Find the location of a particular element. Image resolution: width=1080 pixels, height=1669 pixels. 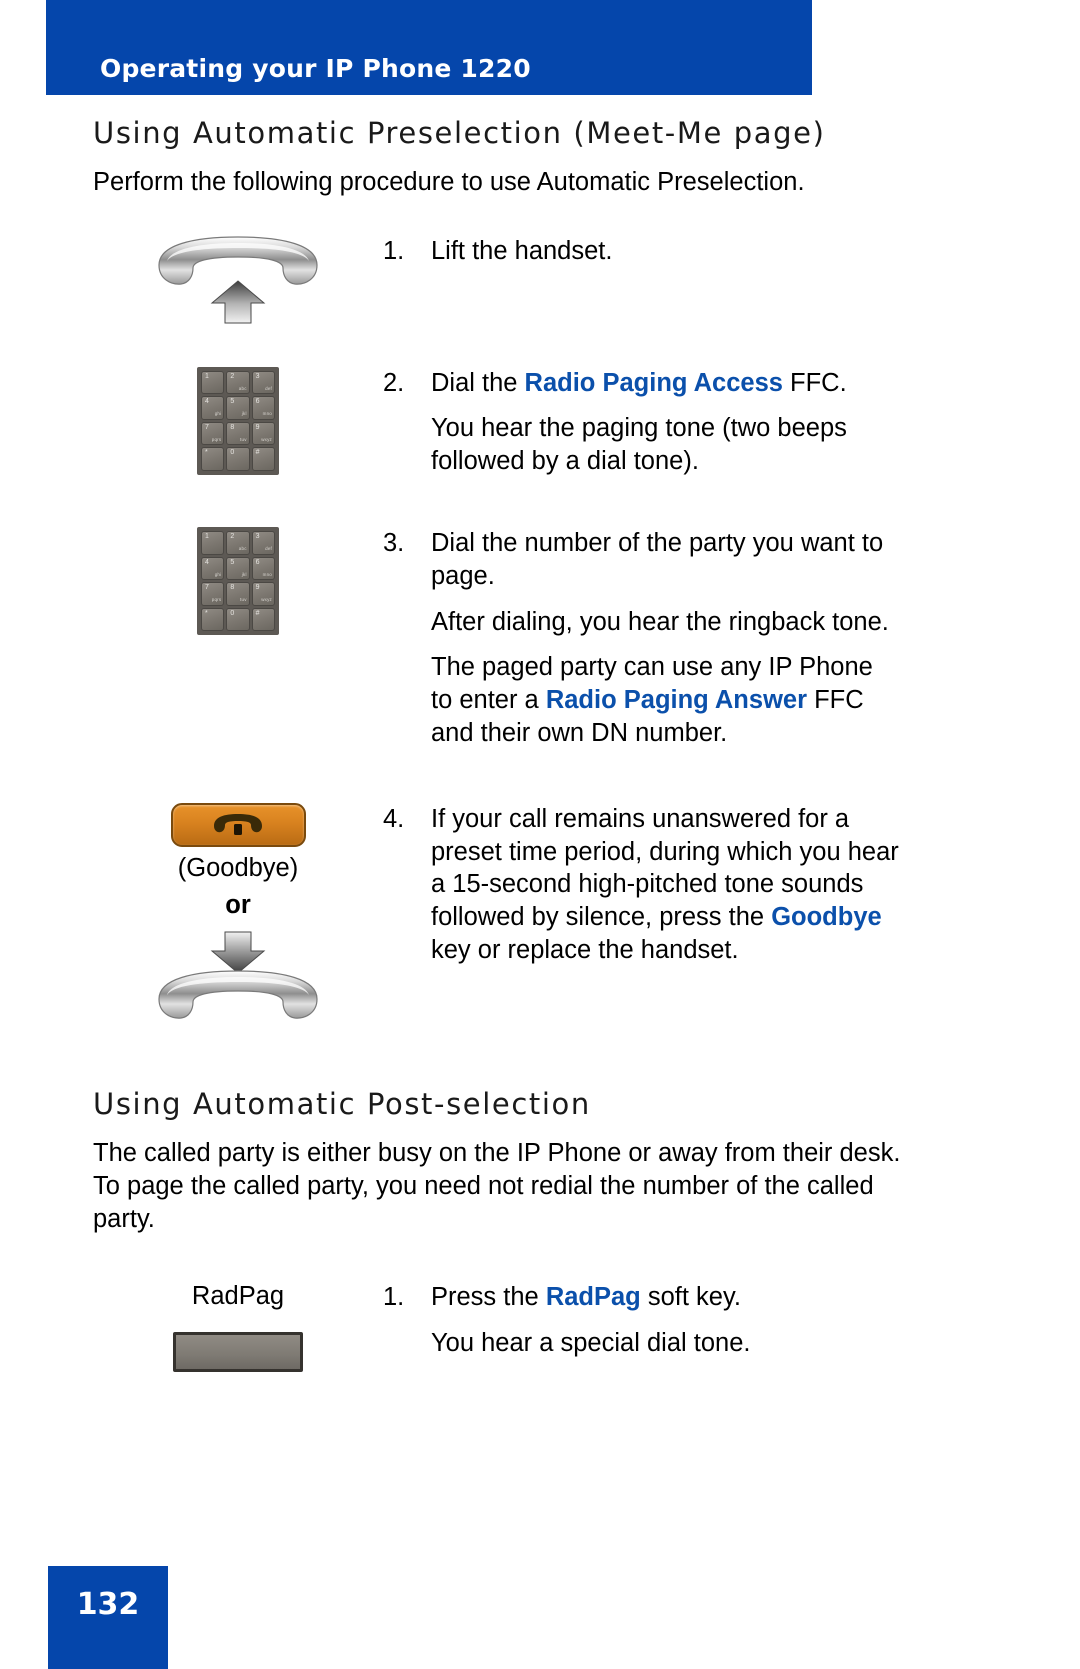

step-paragraph: You hear a special dial tone. is located at coordinates (702, 1343).